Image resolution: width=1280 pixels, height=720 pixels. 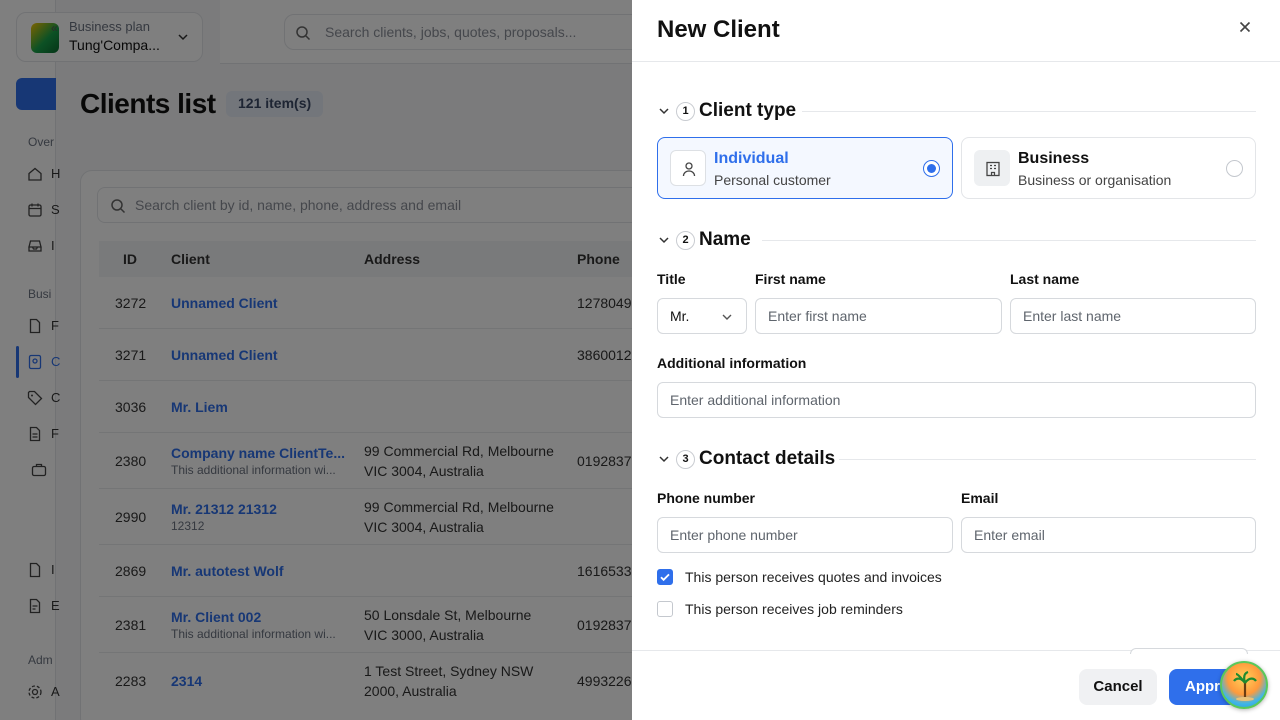 What do you see at coordinates (1133, 316) in the screenshot?
I see `last-name-input: Enter last name` at bounding box center [1133, 316].